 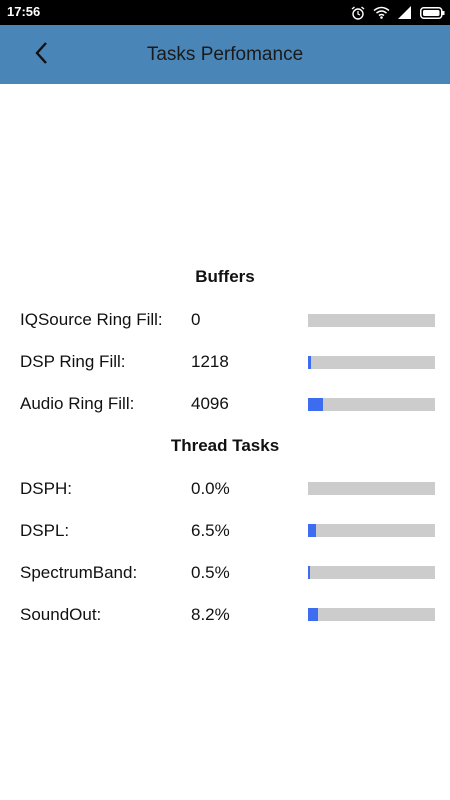 I want to click on row-label: DSPH:, so click(x=46, y=488).